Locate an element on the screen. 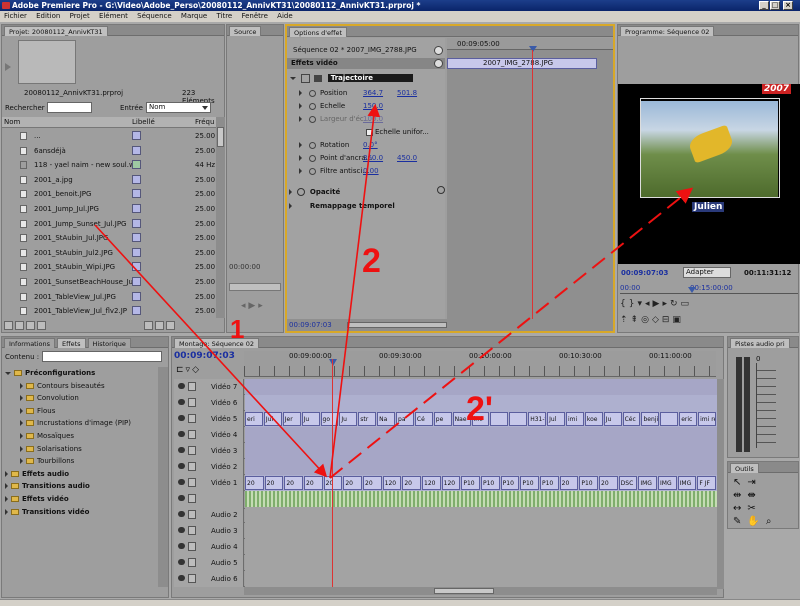  annotation-label-2-prime: 2' is located at coordinates (479, 409).